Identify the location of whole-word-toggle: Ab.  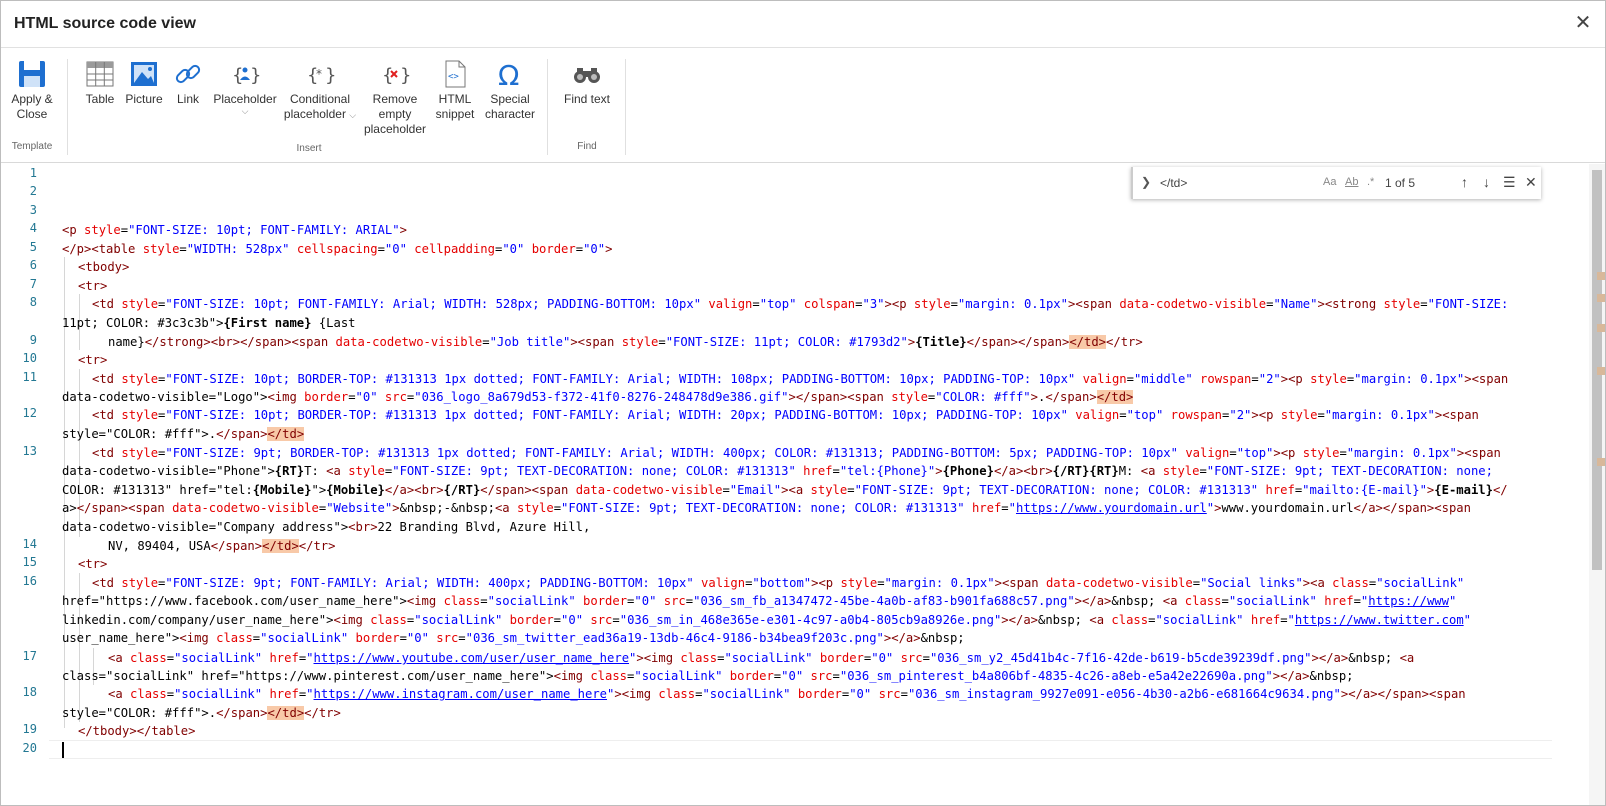
(1351, 182).